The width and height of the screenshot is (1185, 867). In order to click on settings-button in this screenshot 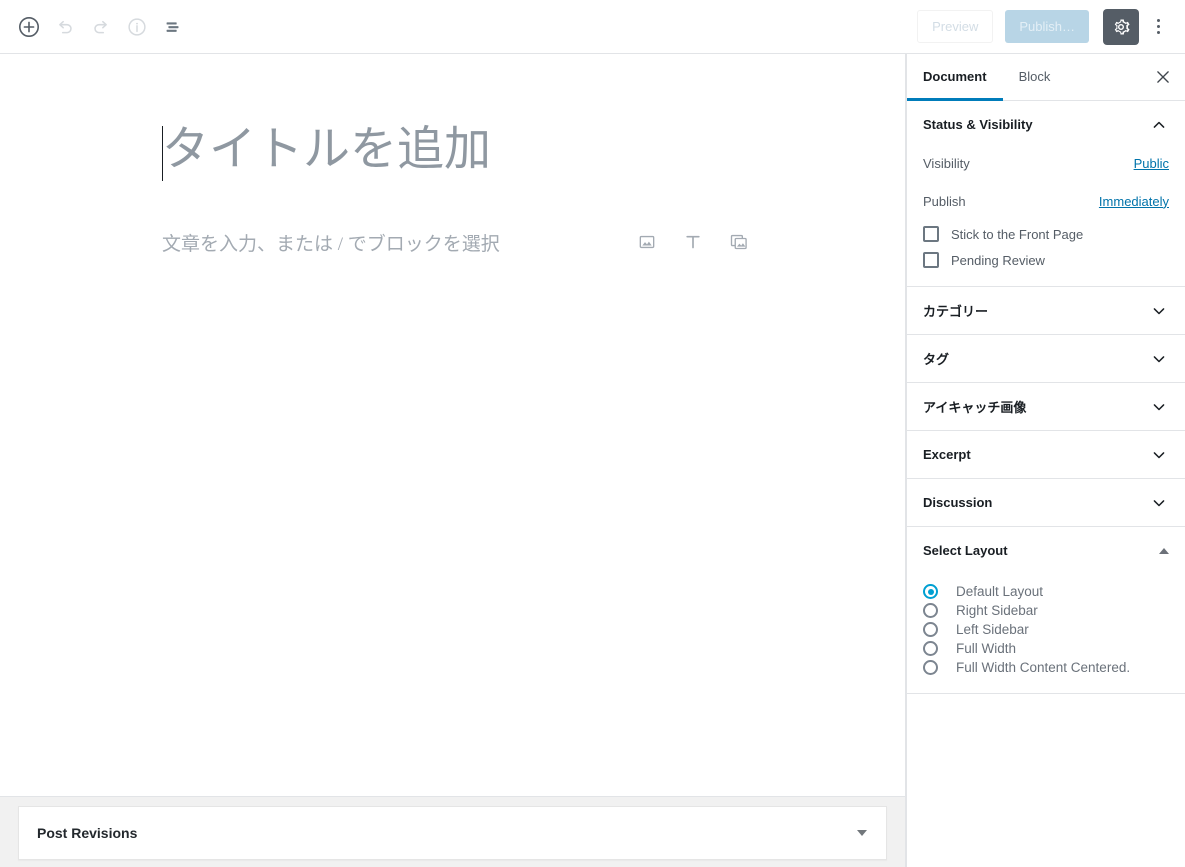, I will do `click(1121, 26)`.